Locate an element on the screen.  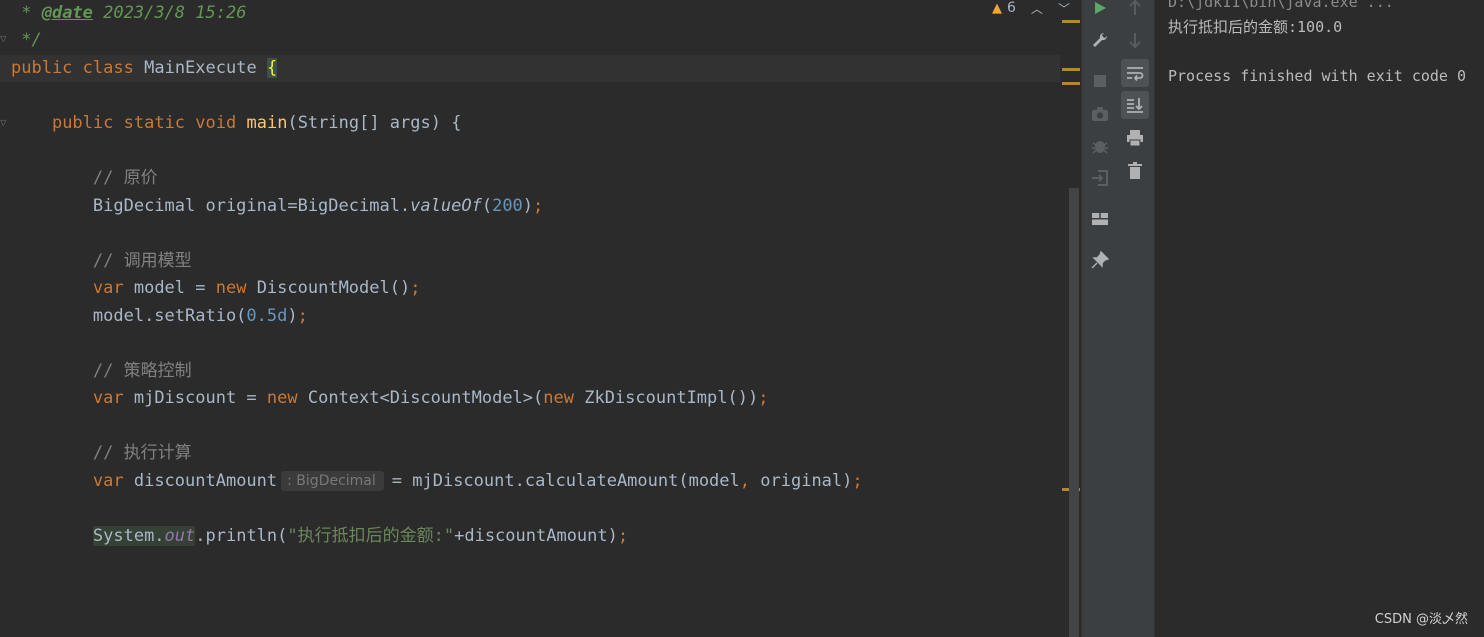
line-comment: // 原价 is located at coordinates (125, 178).